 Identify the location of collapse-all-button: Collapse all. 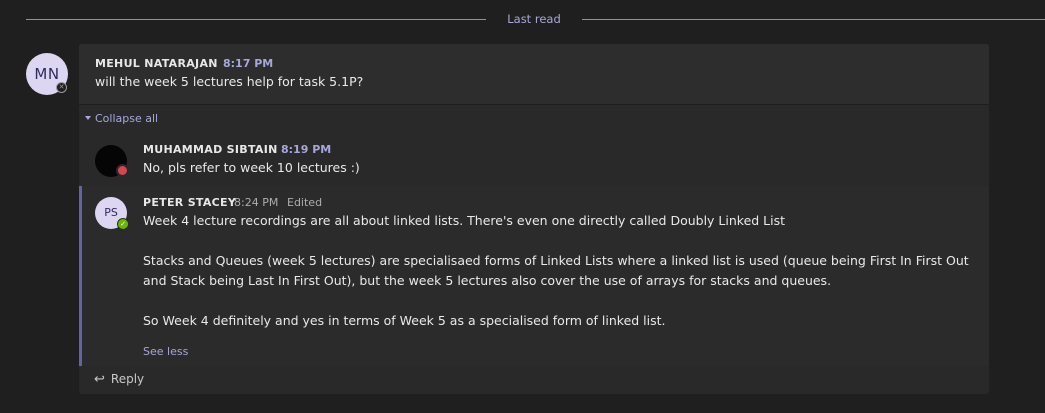
(121, 118).